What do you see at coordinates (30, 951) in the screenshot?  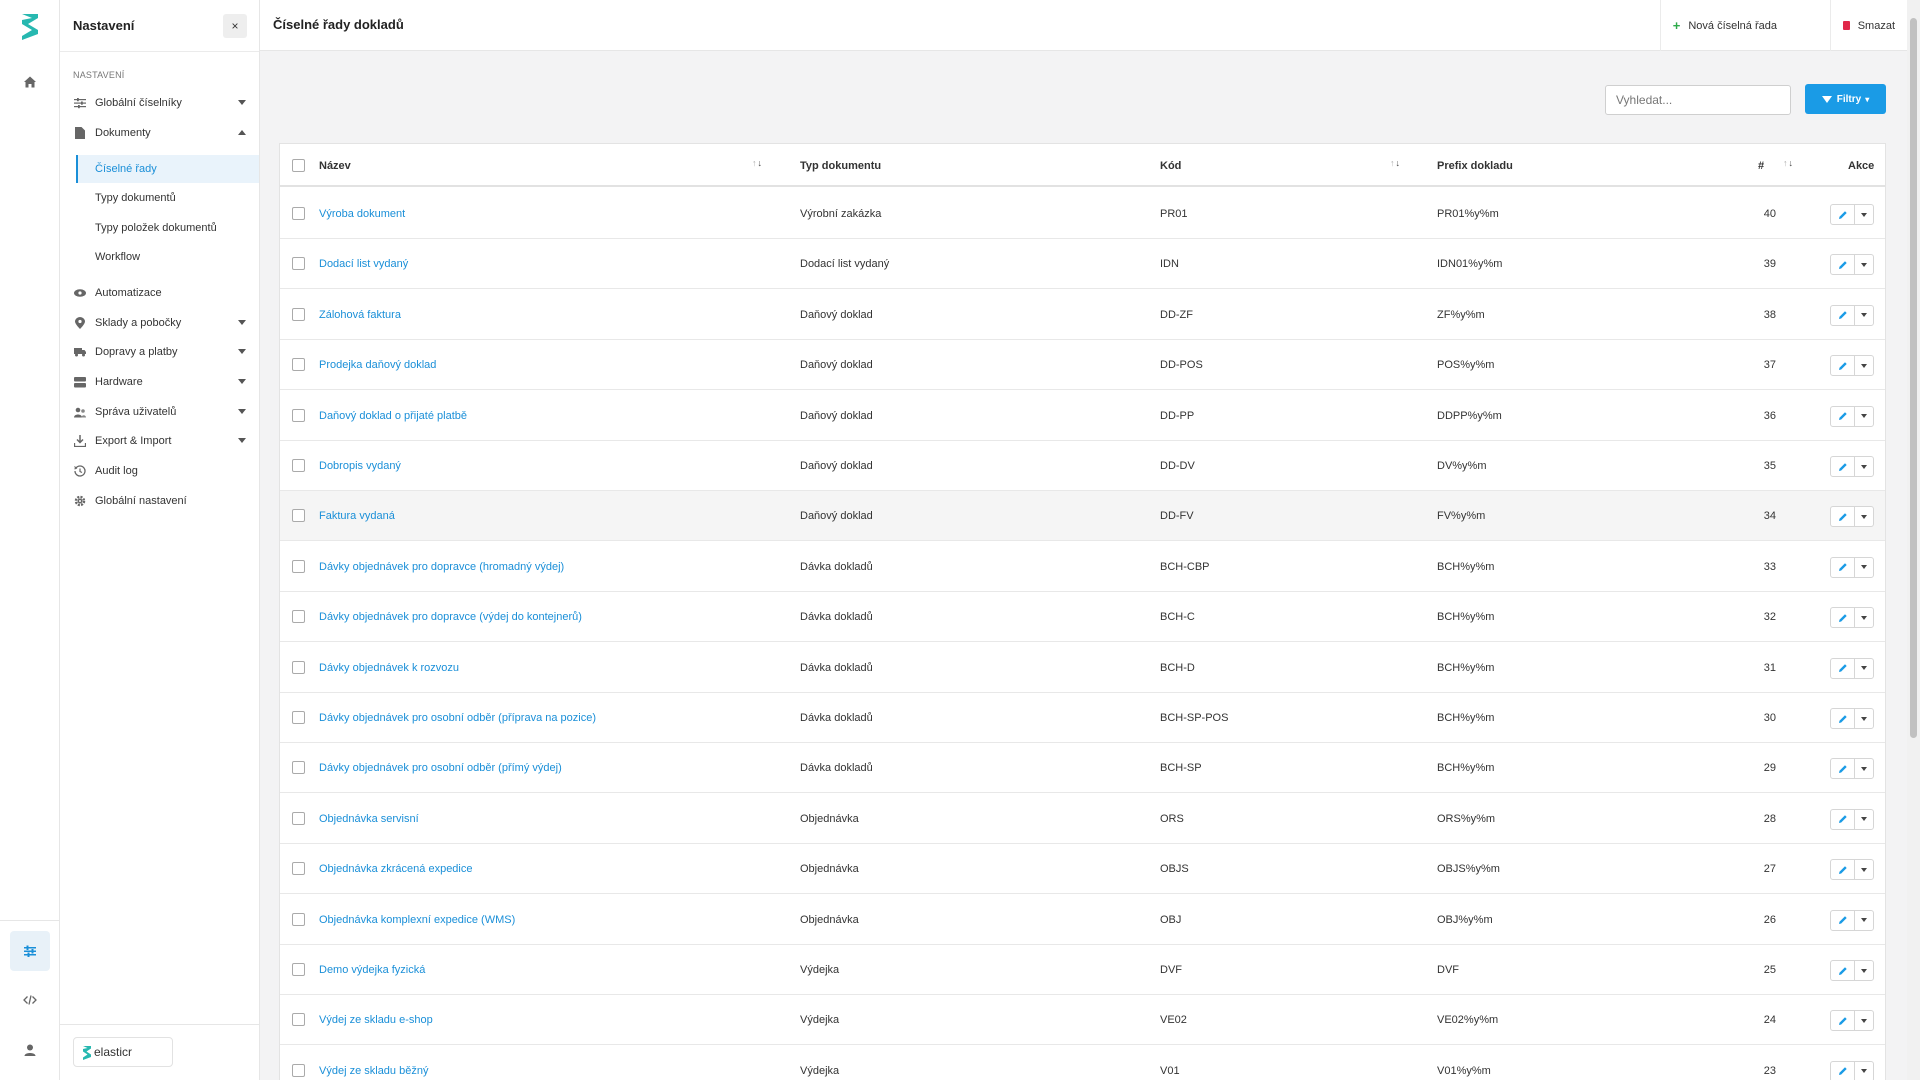 I see `settings-button` at bounding box center [30, 951].